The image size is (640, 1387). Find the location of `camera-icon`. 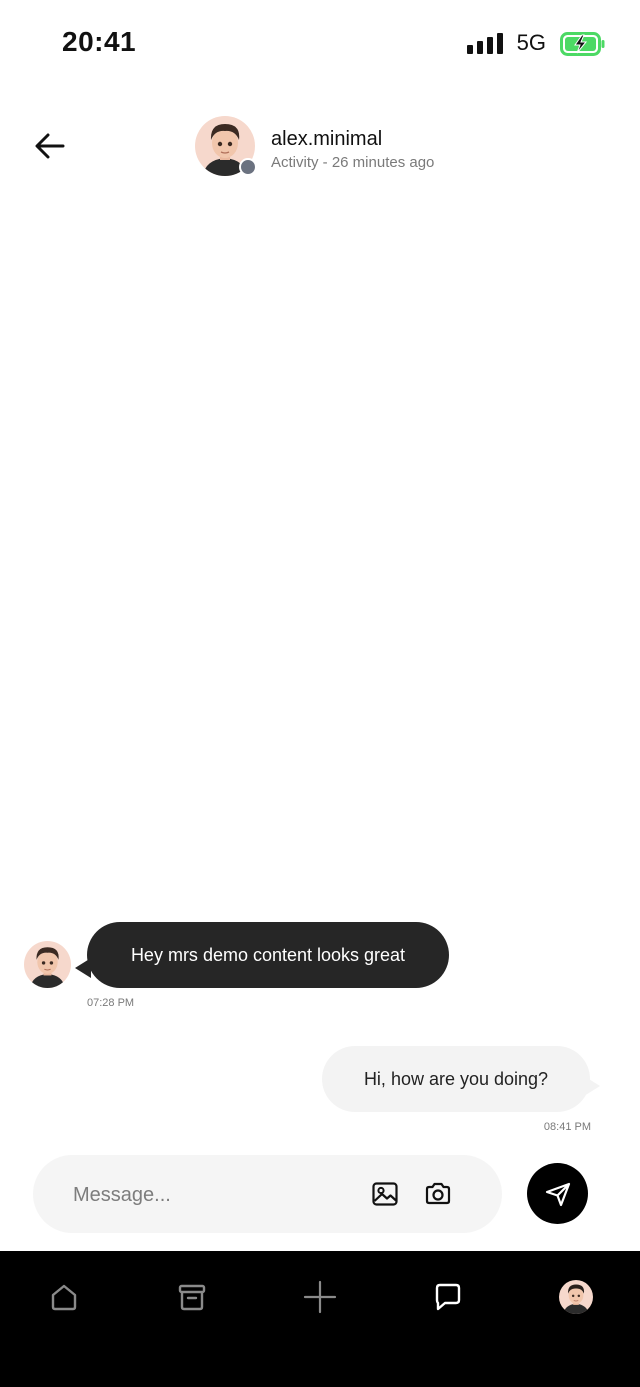

camera-icon is located at coordinates (438, 1193).